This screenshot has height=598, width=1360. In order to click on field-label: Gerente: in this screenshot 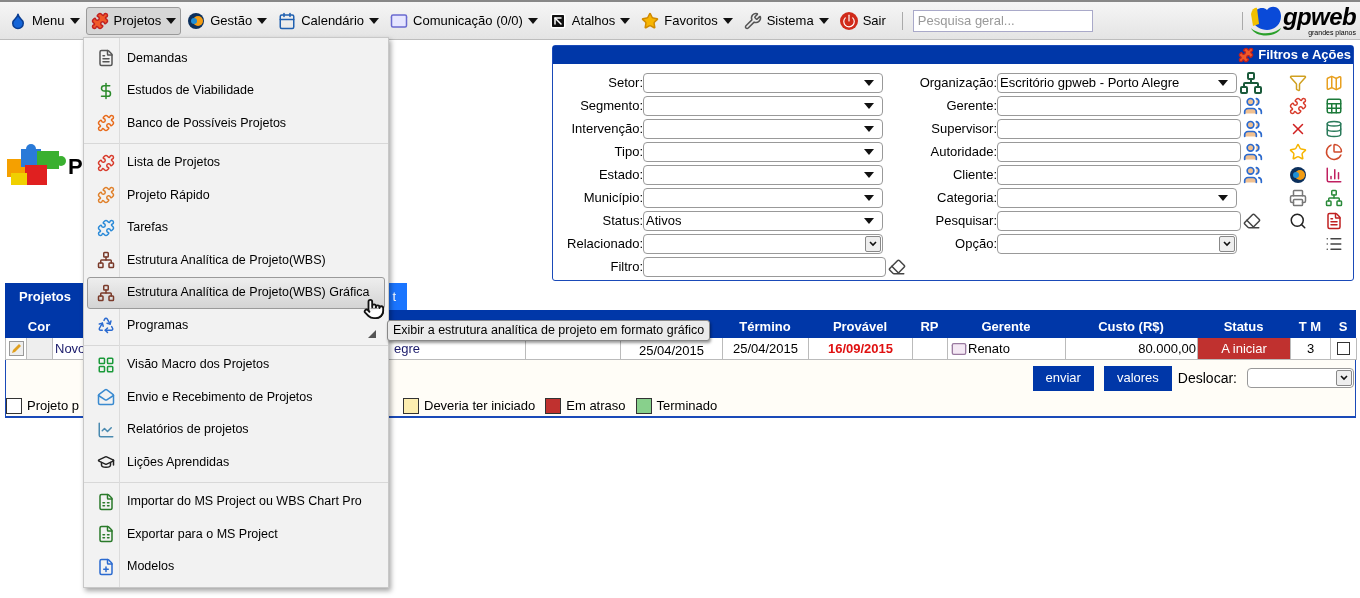, I will do `click(971, 105)`.